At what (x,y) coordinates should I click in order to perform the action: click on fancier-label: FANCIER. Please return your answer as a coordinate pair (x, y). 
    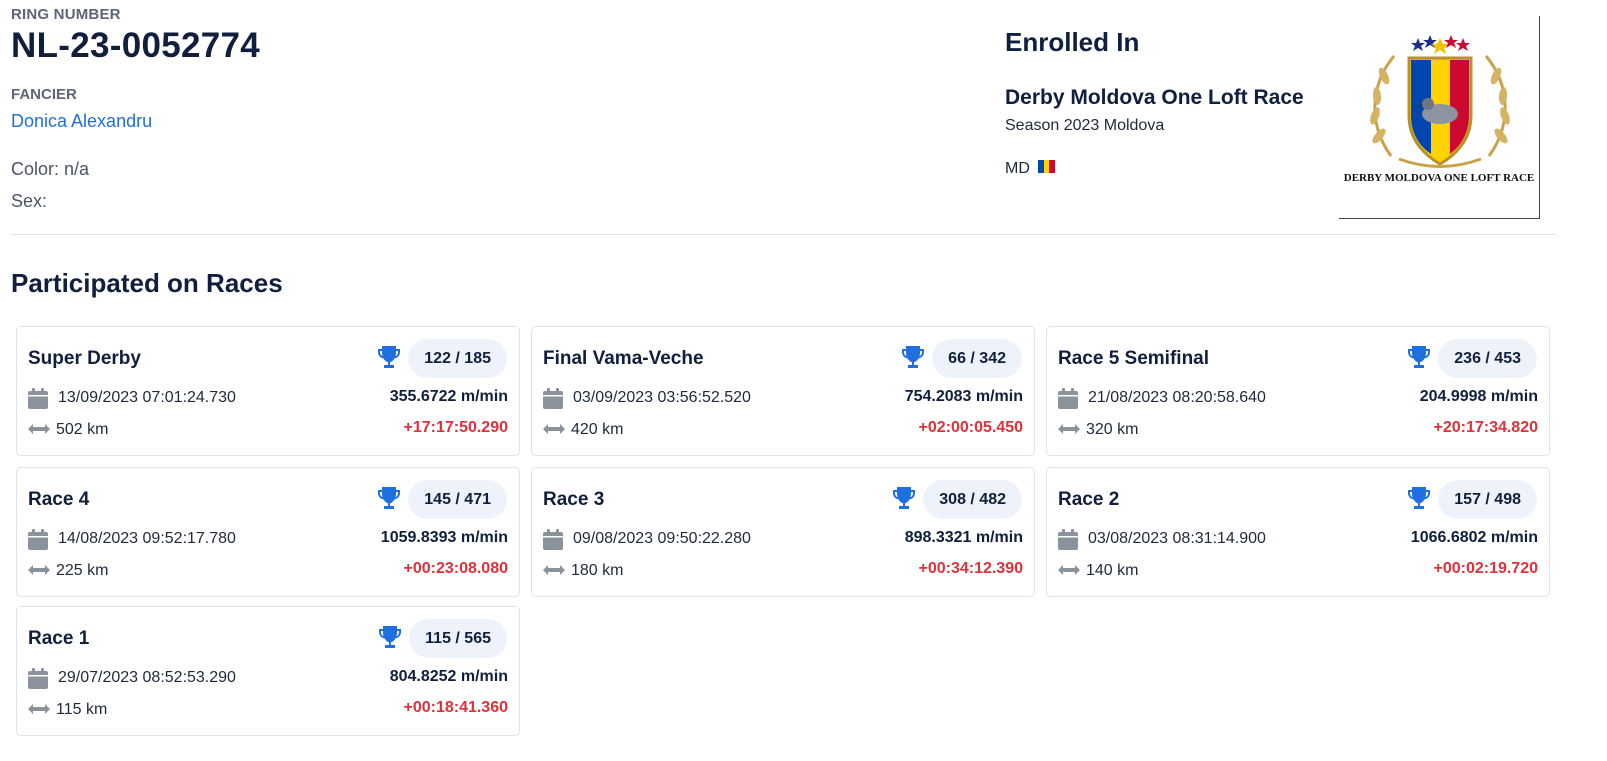
    Looking at the image, I should click on (44, 94).